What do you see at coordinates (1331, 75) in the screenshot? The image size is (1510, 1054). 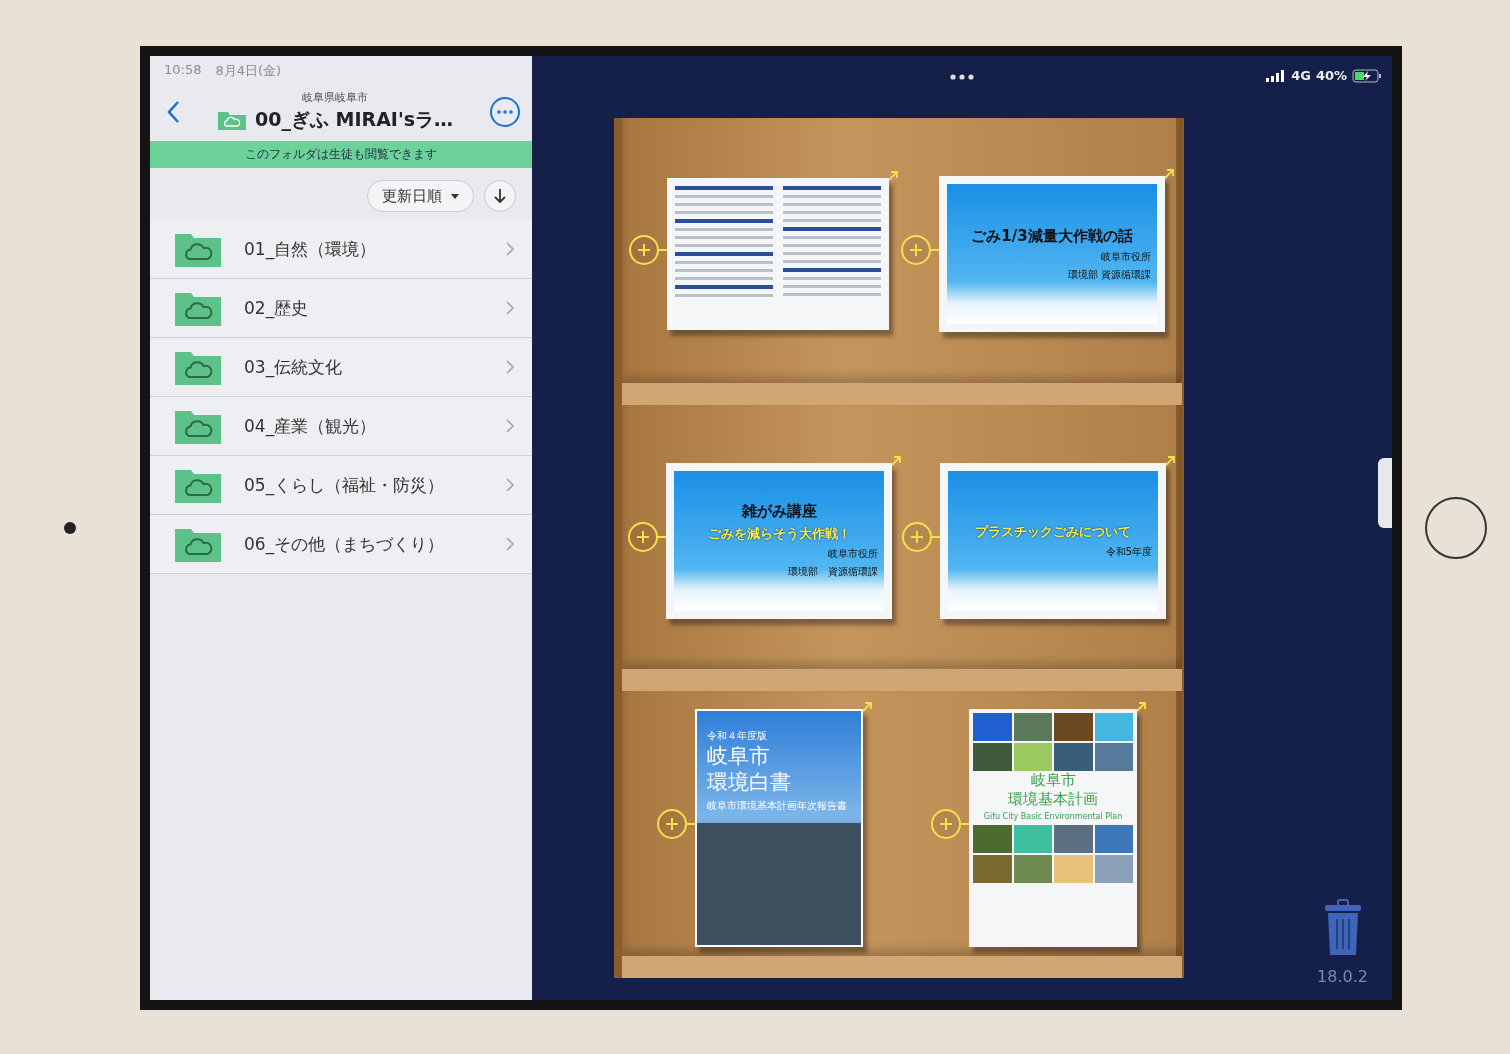 I see `battery-percent: 40%` at bounding box center [1331, 75].